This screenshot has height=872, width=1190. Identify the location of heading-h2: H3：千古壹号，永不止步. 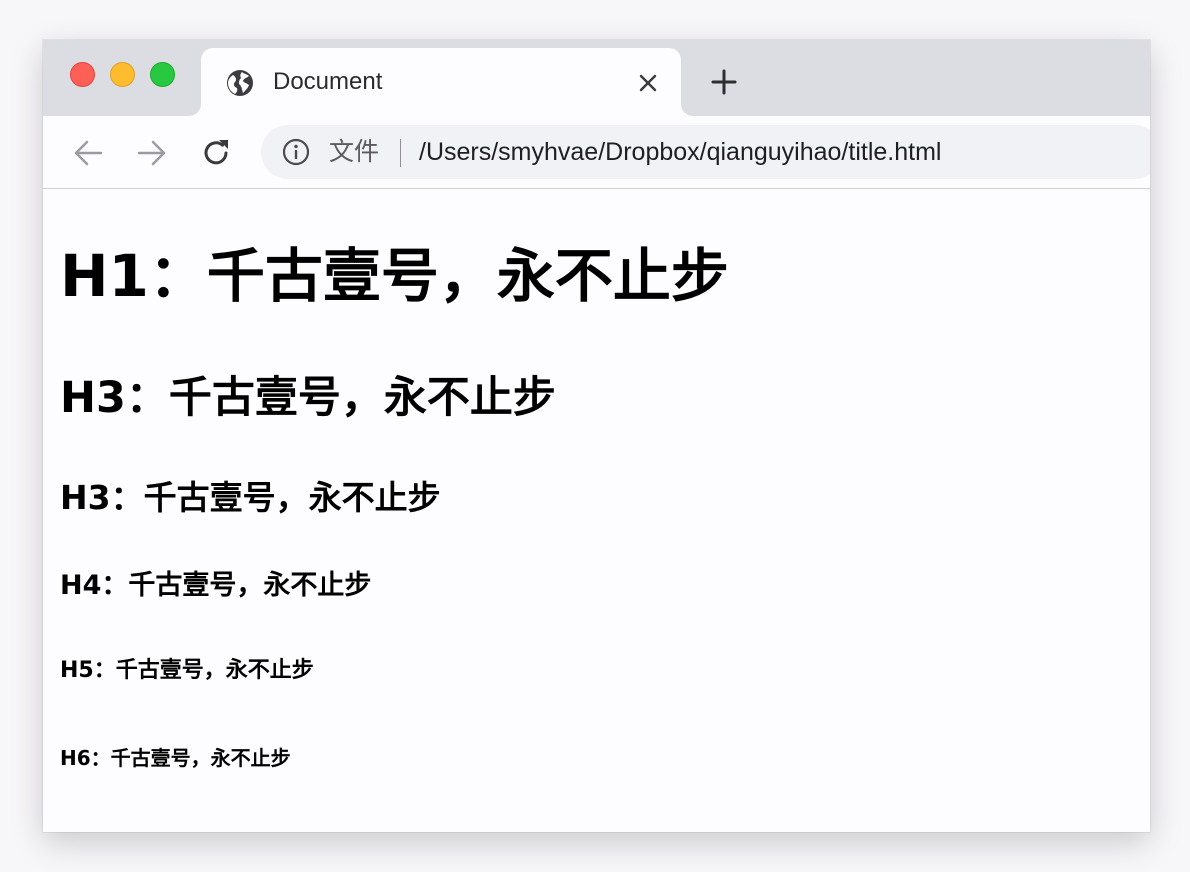
(308, 398).